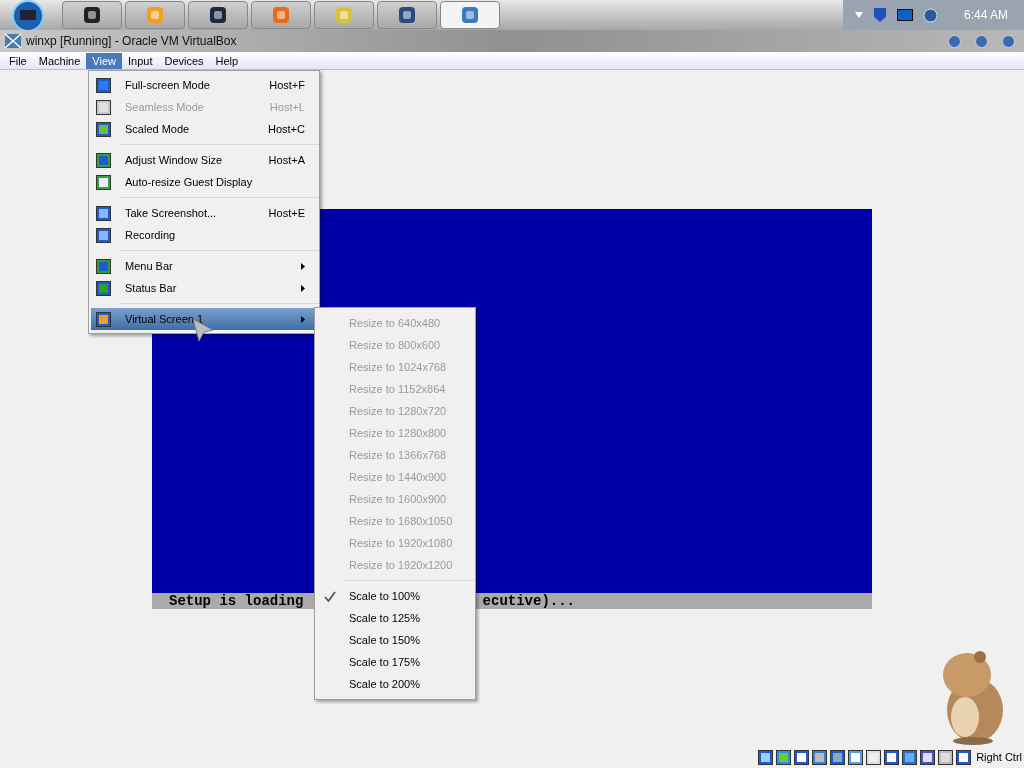 Image resolution: width=1024 pixels, height=768 pixels. I want to click on menu-item: Help, so click(227, 60).